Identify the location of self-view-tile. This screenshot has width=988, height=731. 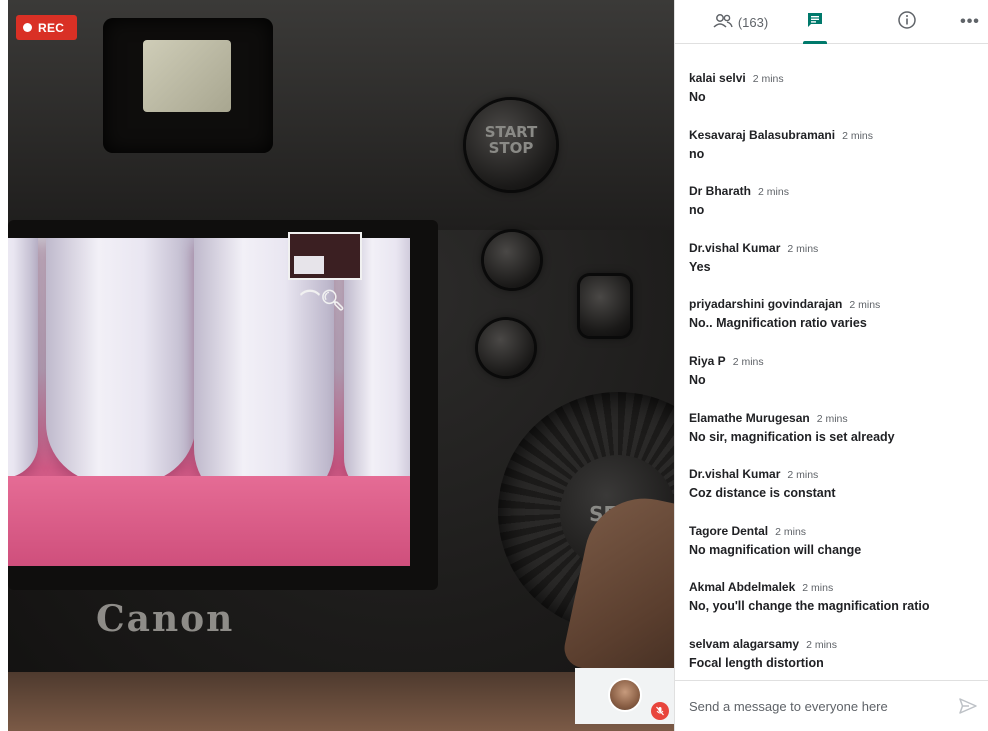
(624, 696).